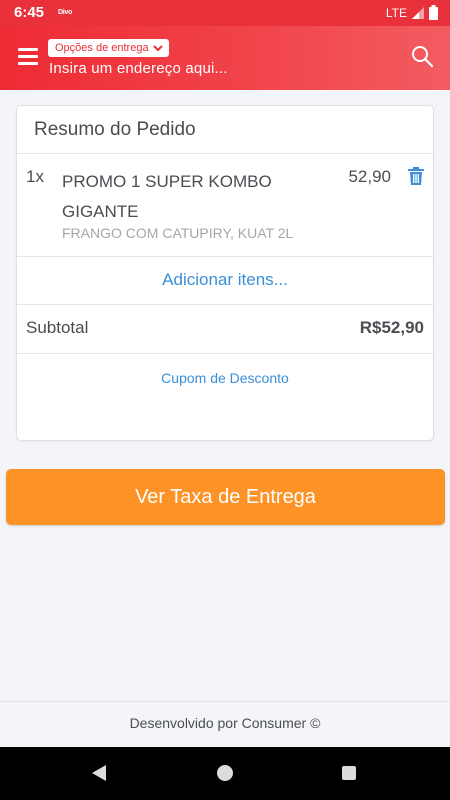 This screenshot has height=800, width=450. I want to click on network-type: LTE, so click(396, 12).